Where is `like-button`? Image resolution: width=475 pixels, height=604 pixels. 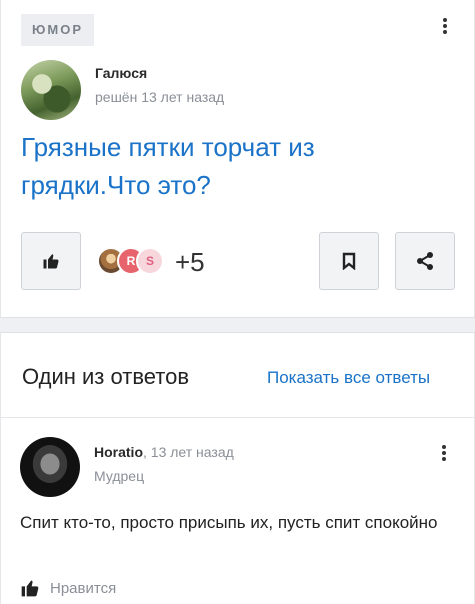
like-button is located at coordinates (51, 261).